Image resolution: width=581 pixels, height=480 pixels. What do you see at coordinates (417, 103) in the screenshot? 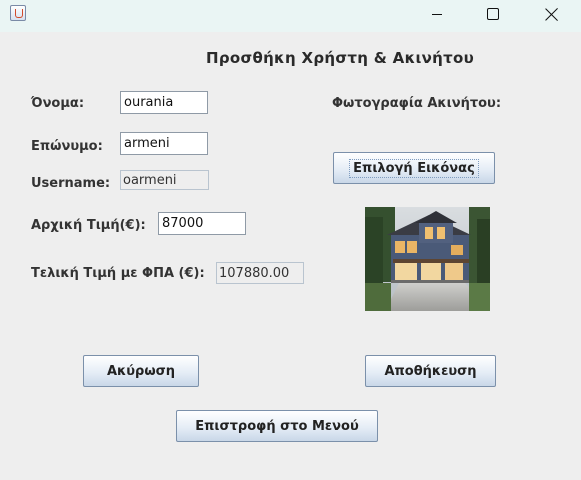
I see `photo-label: Φωτογραφία Ακινήτου:` at bounding box center [417, 103].